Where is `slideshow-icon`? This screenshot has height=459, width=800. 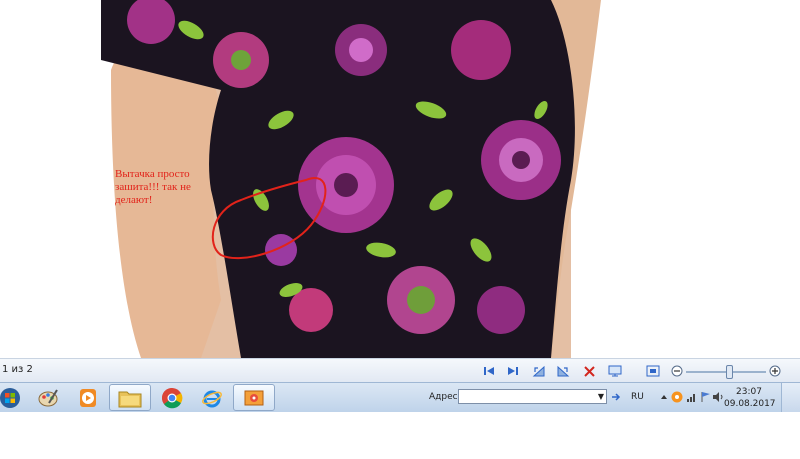
slideshow-icon is located at coordinates (615, 371).